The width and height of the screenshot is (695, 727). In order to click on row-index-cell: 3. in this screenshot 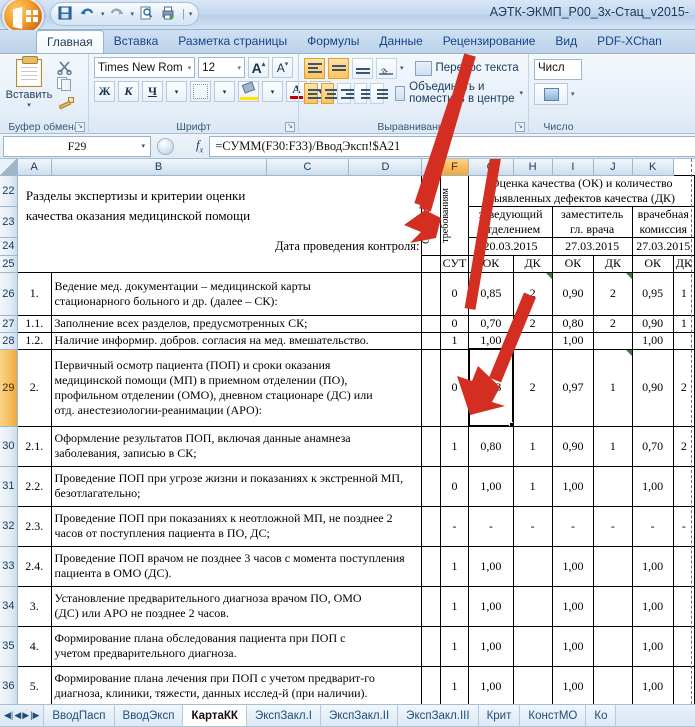, I will do `click(34, 606)`.